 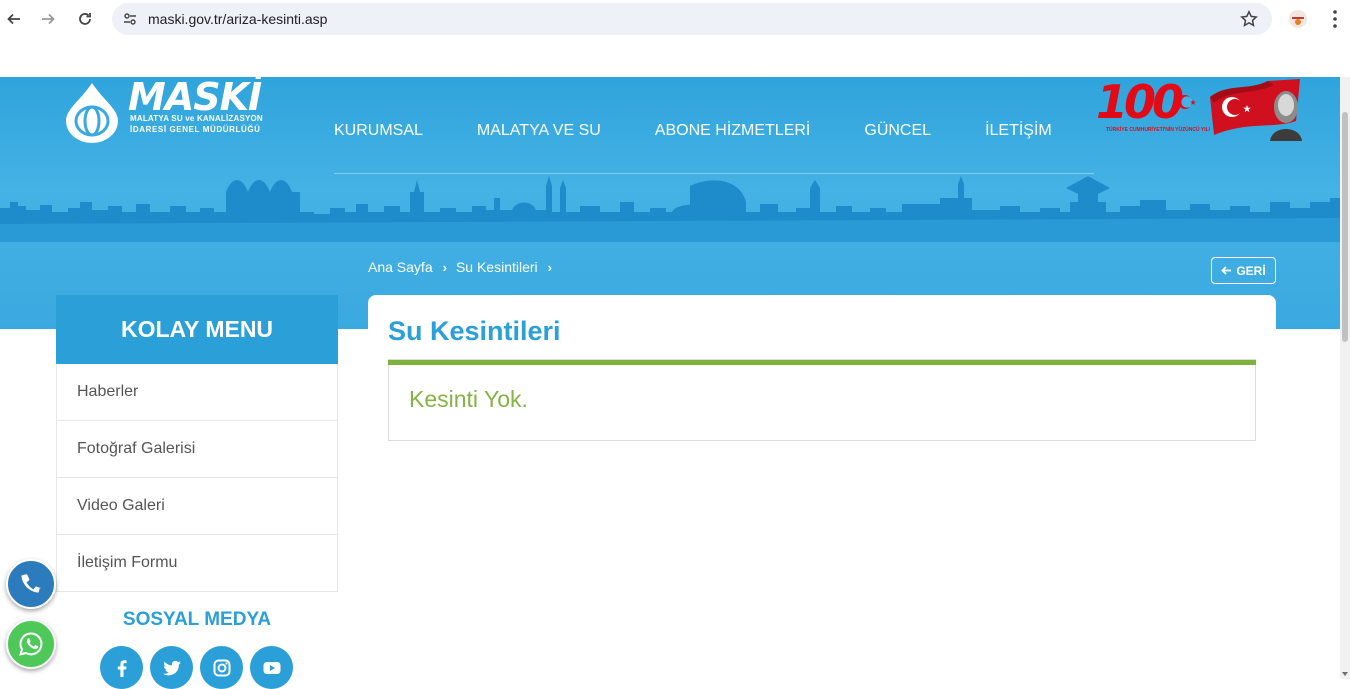 What do you see at coordinates (197, 506) in the screenshot?
I see `sidebar-item-video-galeri: Video Galeri` at bounding box center [197, 506].